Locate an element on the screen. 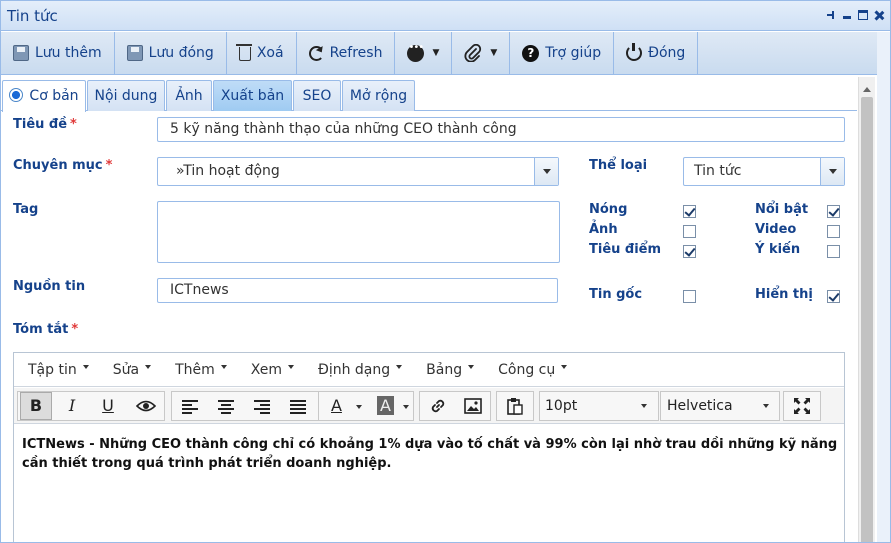 This screenshot has height=543, width=891. flag-opinion-label: Ý kiến is located at coordinates (778, 249).